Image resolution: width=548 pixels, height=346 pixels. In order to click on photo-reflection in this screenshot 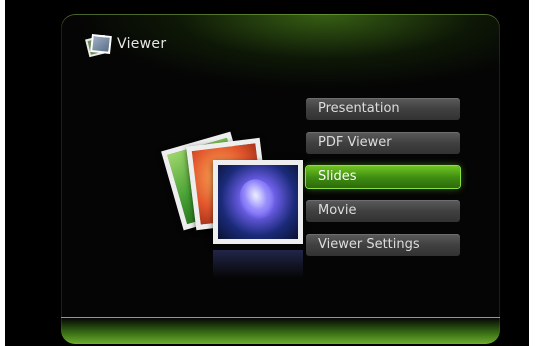, I will do `click(258, 264)`.